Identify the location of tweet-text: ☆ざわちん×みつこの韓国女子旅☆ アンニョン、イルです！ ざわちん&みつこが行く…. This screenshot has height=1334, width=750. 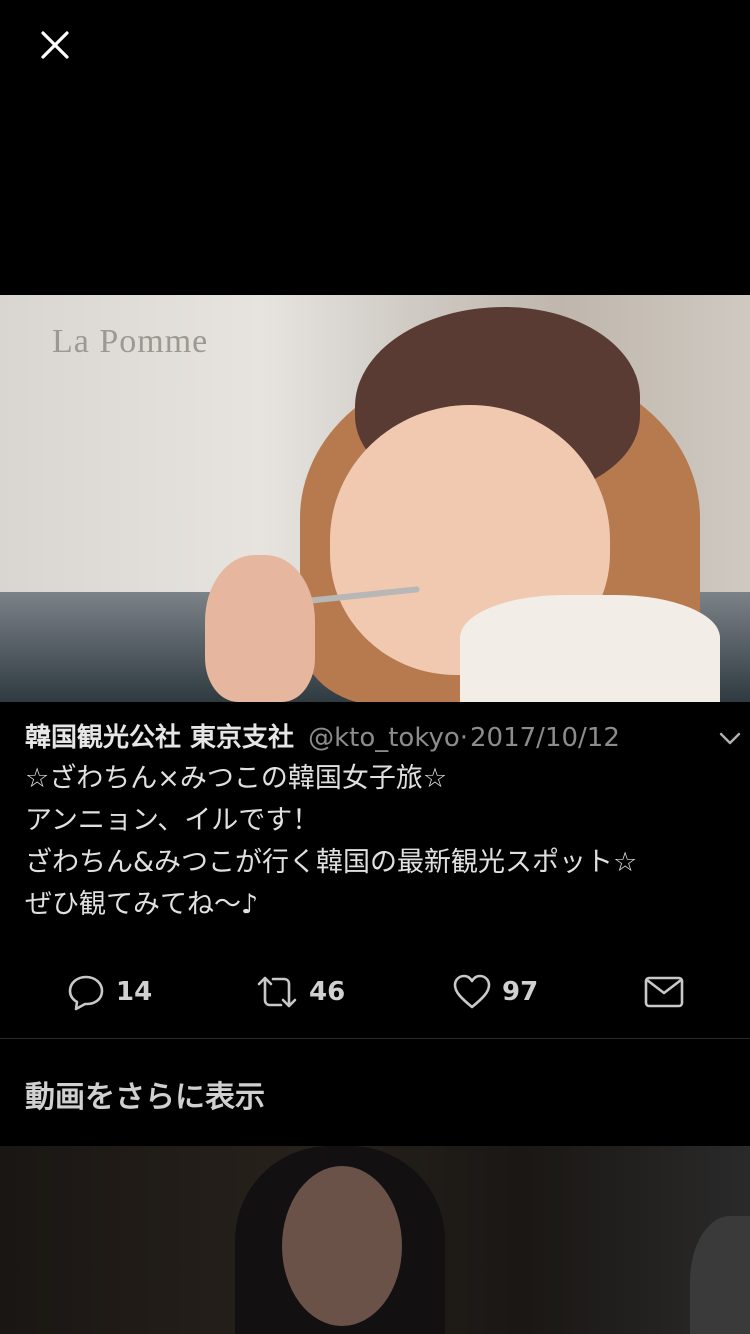
(375, 842).